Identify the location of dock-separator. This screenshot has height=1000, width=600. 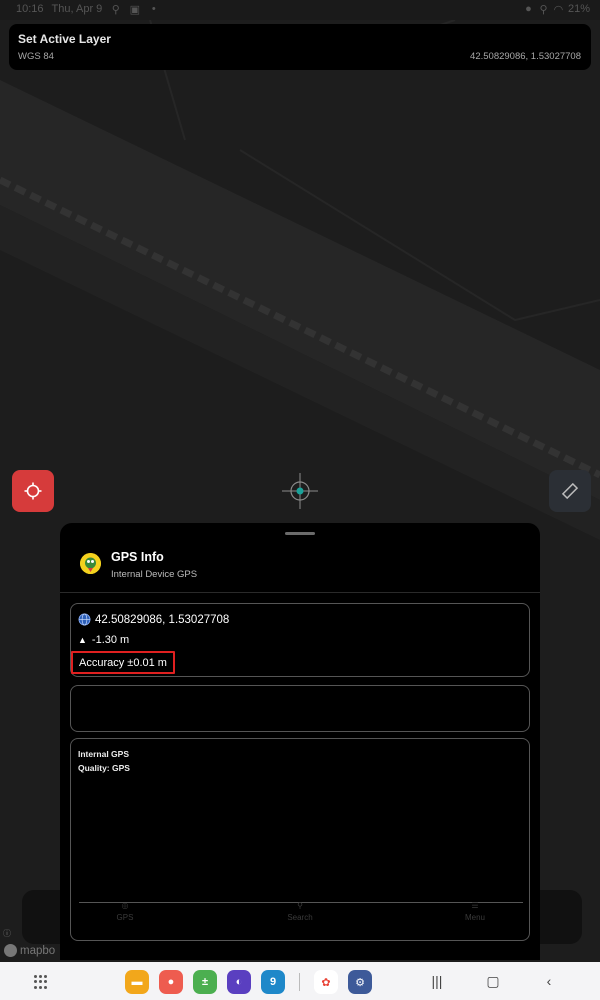
(299, 982).